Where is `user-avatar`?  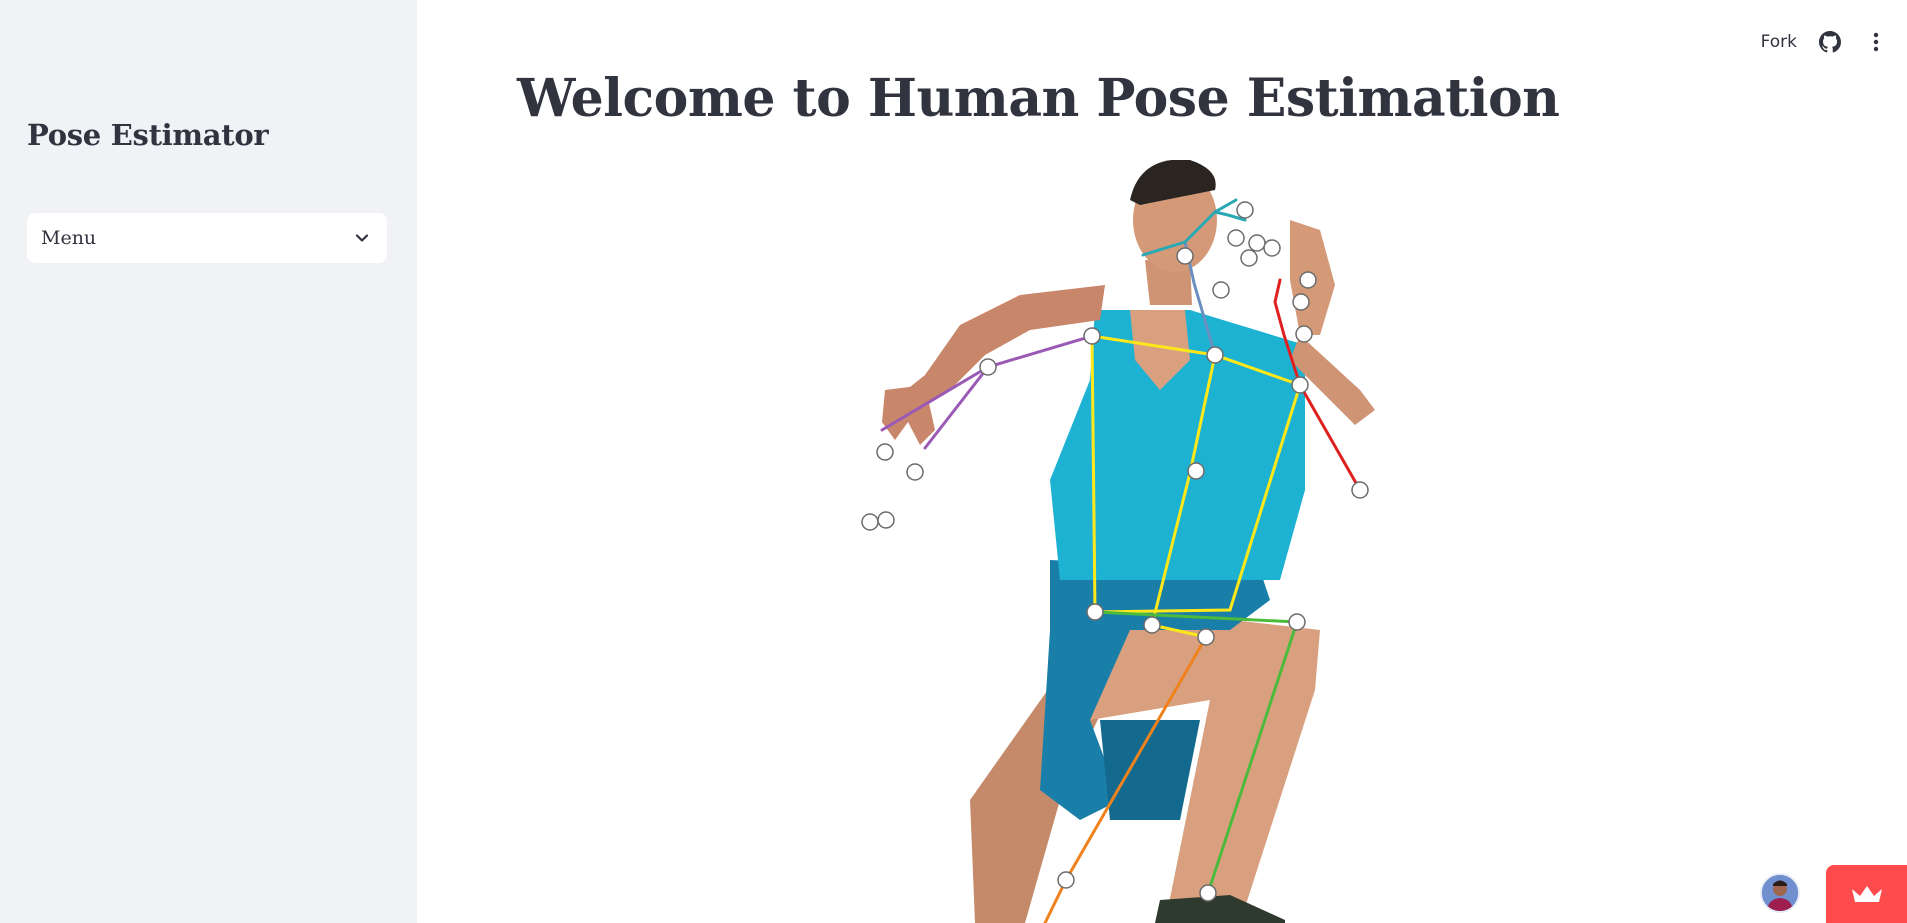 user-avatar is located at coordinates (1780, 893).